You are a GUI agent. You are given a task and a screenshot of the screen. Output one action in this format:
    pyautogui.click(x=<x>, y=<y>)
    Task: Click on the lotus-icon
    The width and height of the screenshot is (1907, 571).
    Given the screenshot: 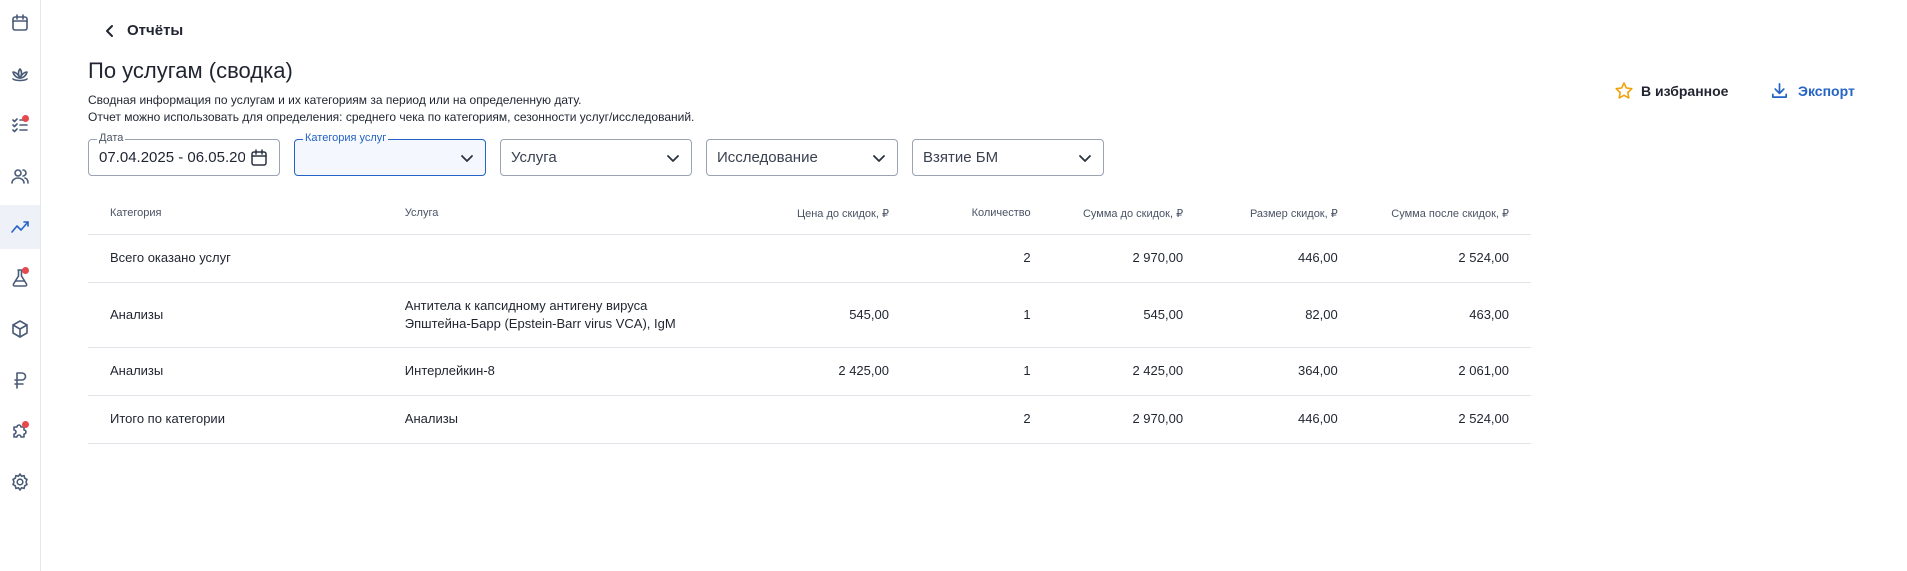 What is the action you would take?
    pyautogui.click(x=20, y=75)
    